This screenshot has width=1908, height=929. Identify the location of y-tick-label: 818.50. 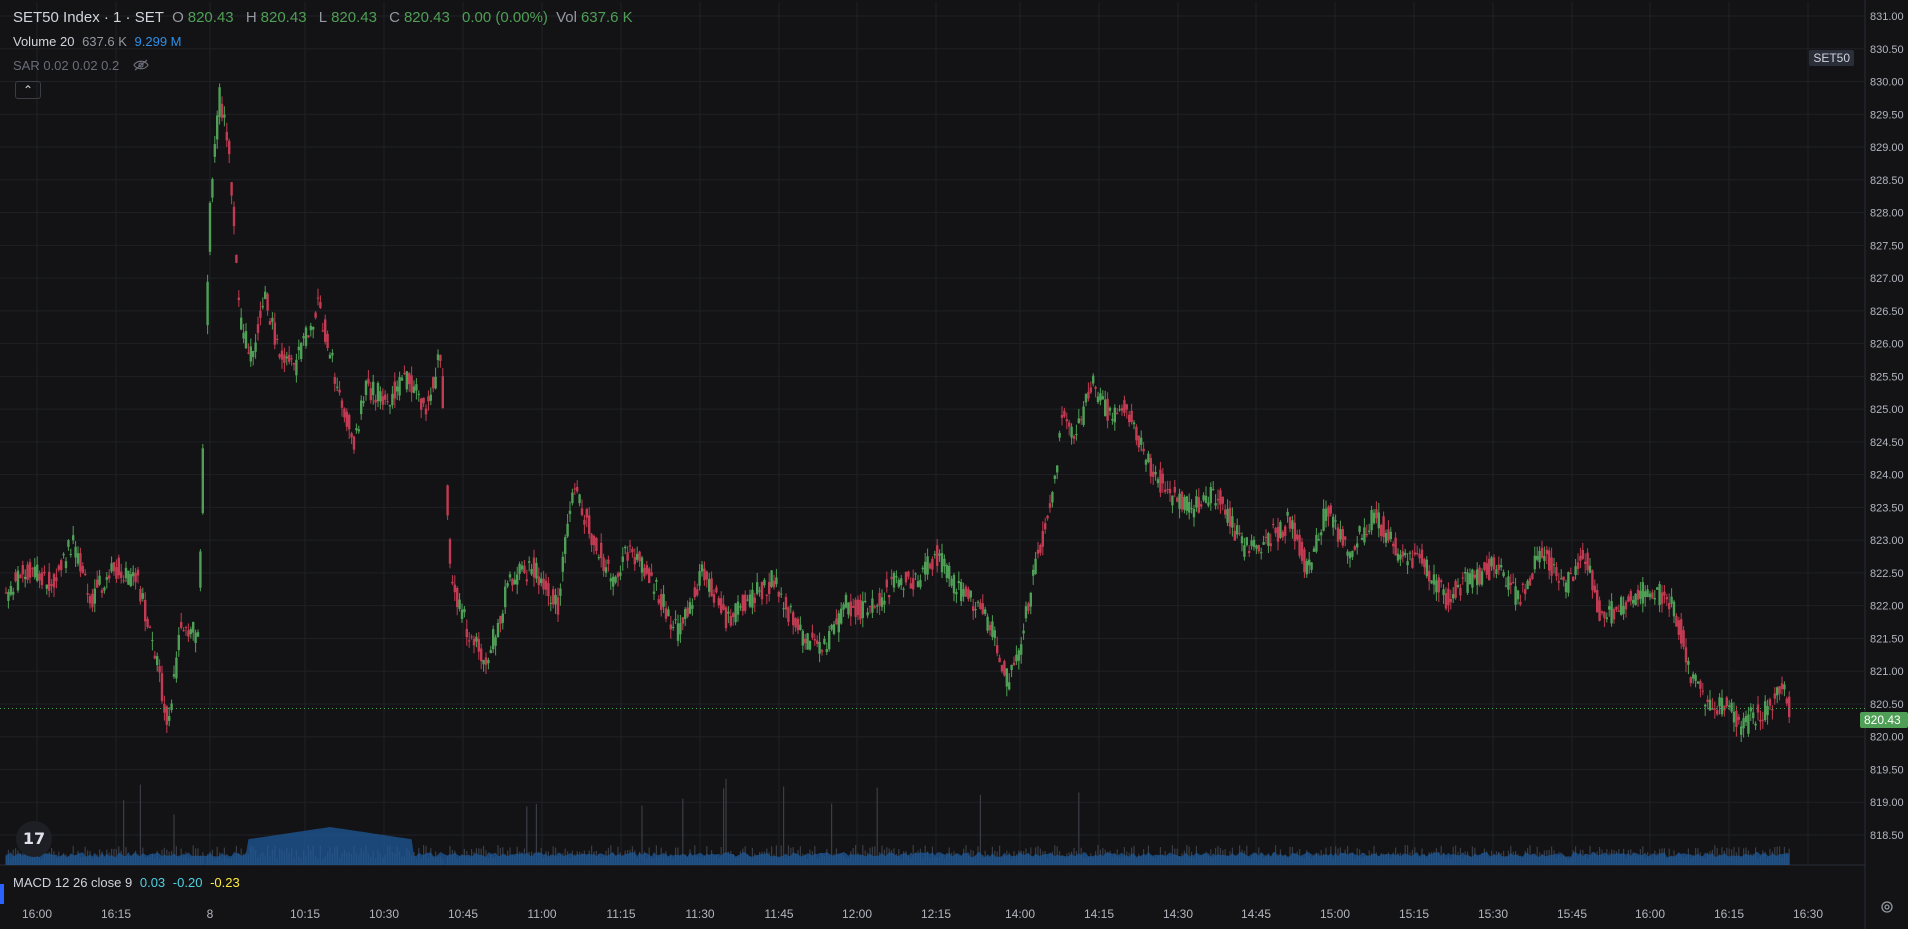
(1887, 836).